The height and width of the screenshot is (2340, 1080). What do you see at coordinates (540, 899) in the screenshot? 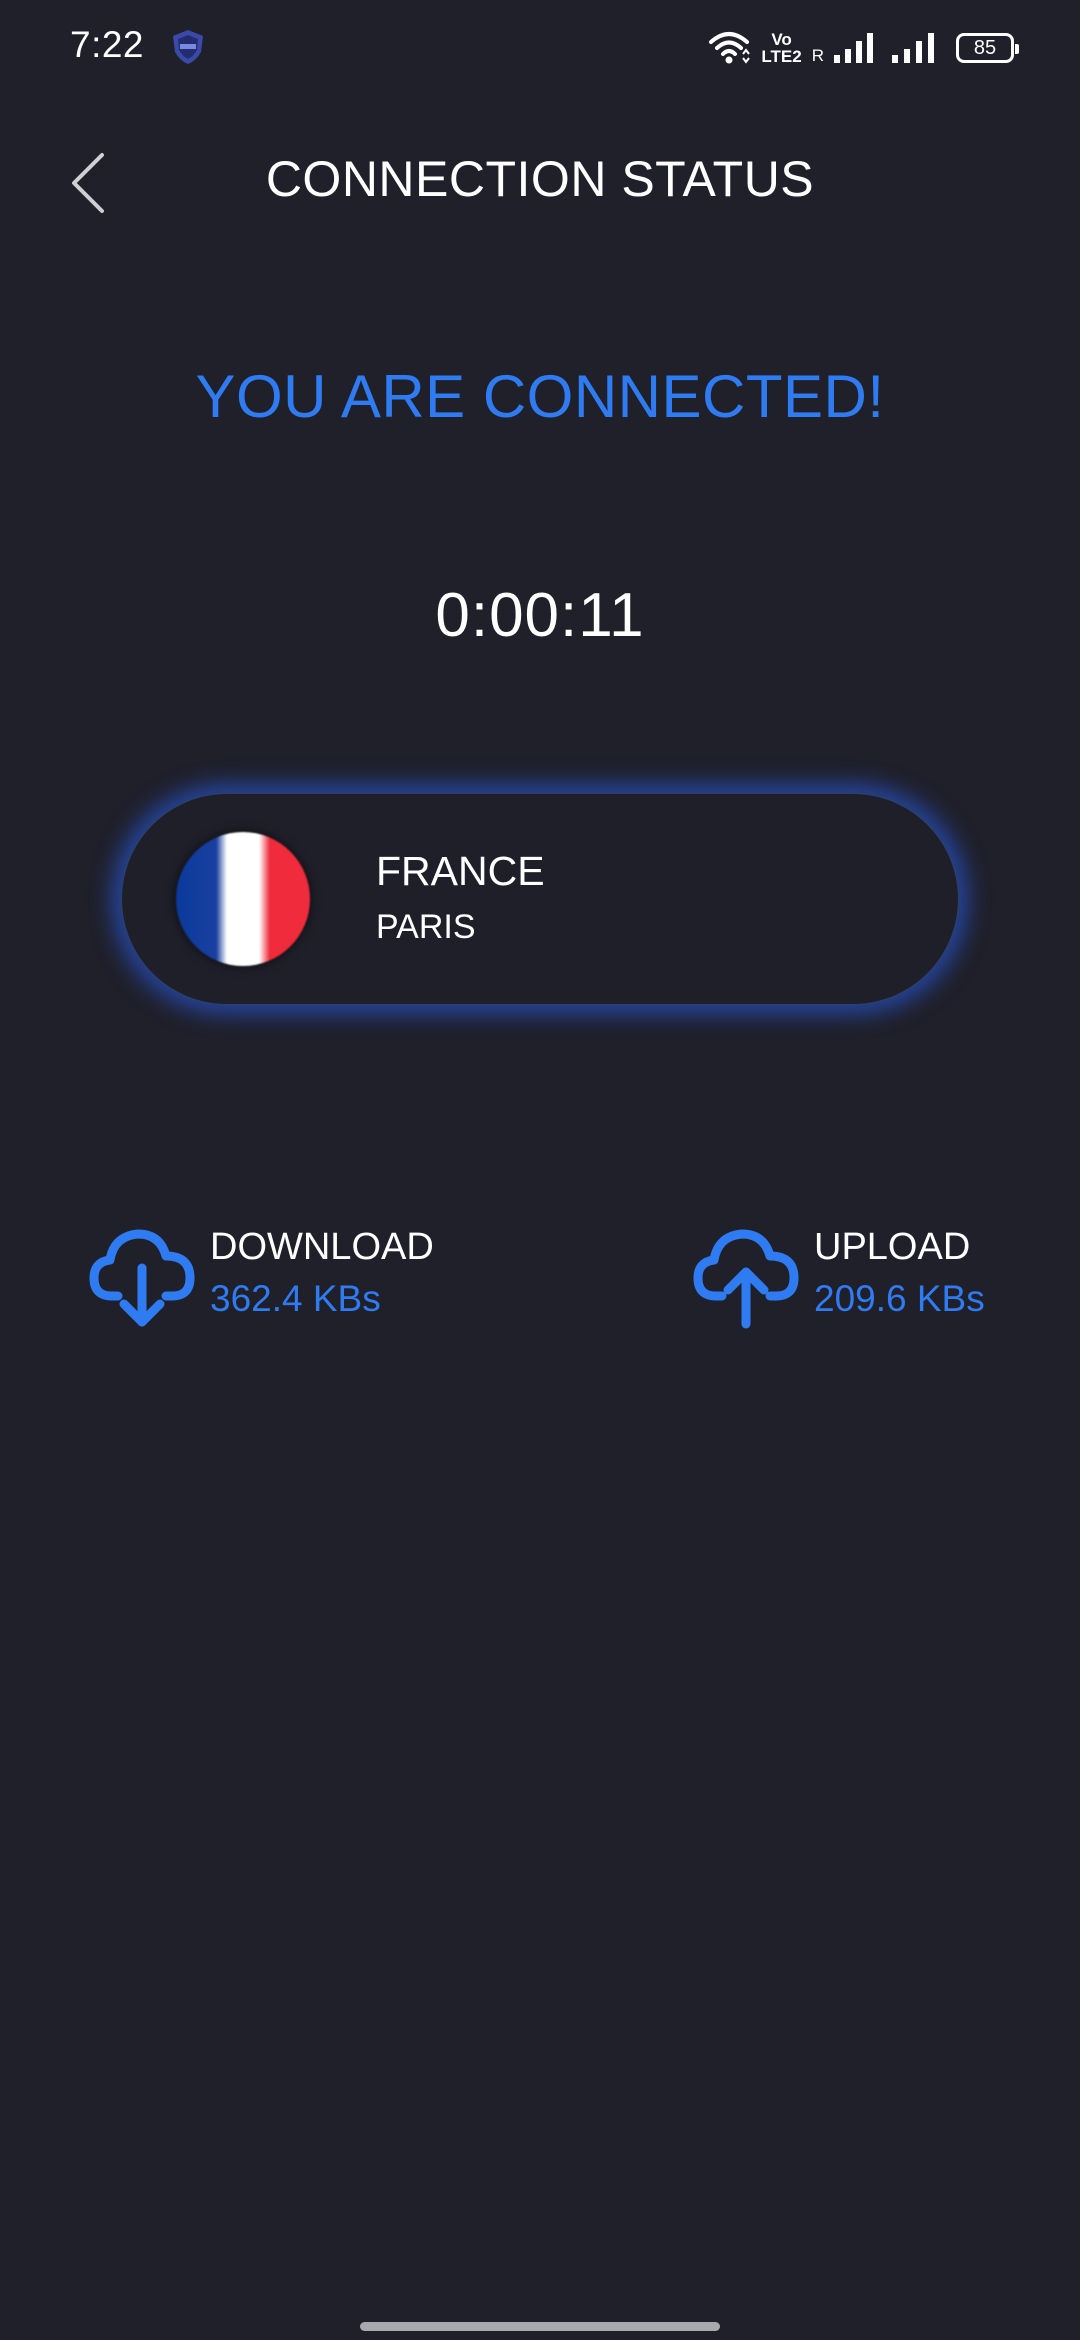
I see `server-card: FRANCE PARIS` at bounding box center [540, 899].